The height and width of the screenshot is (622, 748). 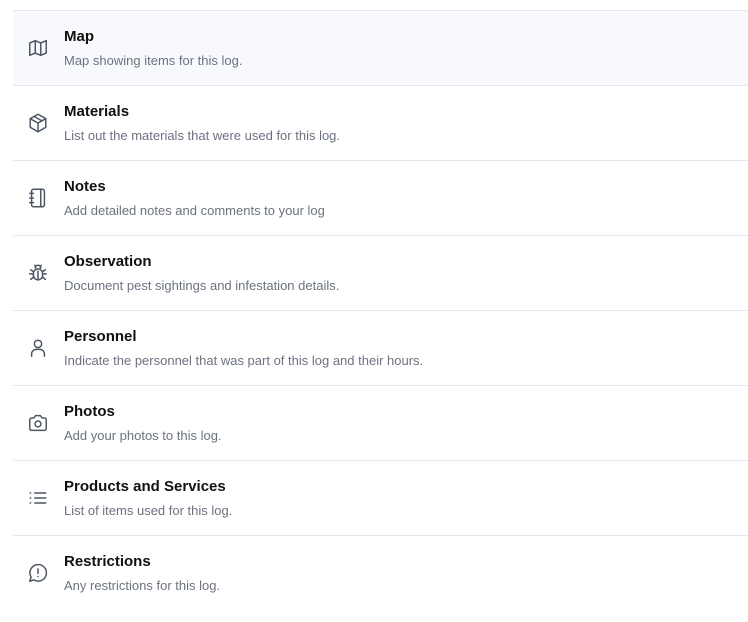 What do you see at coordinates (38, 423) in the screenshot?
I see `camera-icon` at bounding box center [38, 423].